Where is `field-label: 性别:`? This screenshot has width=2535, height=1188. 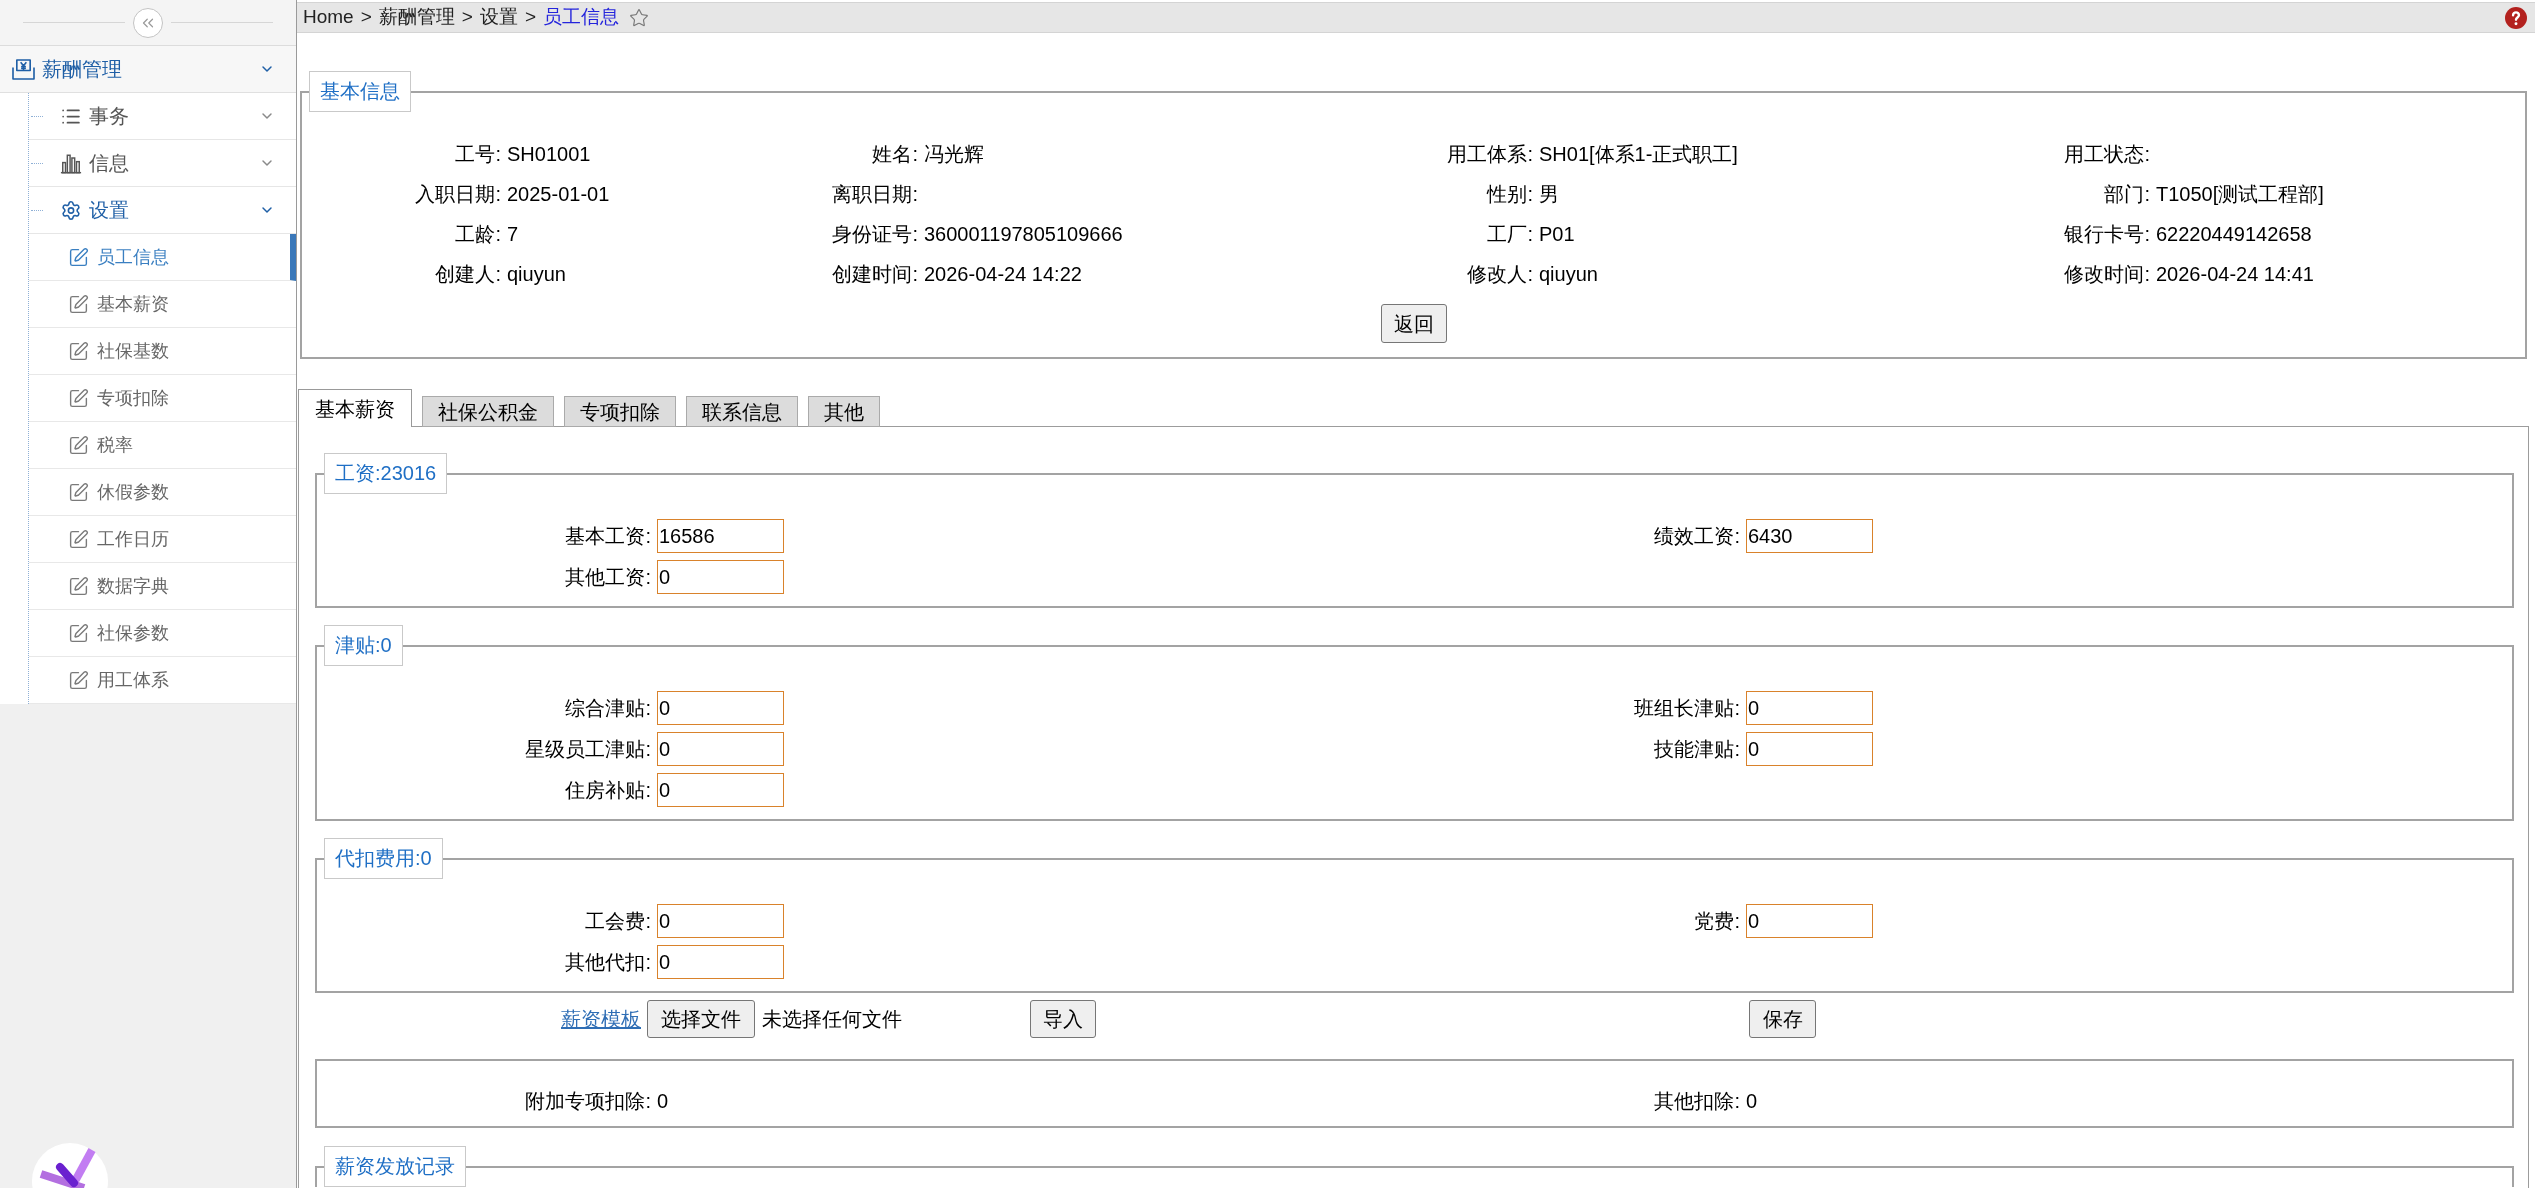 field-label: 性别: is located at coordinates (1510, 194).